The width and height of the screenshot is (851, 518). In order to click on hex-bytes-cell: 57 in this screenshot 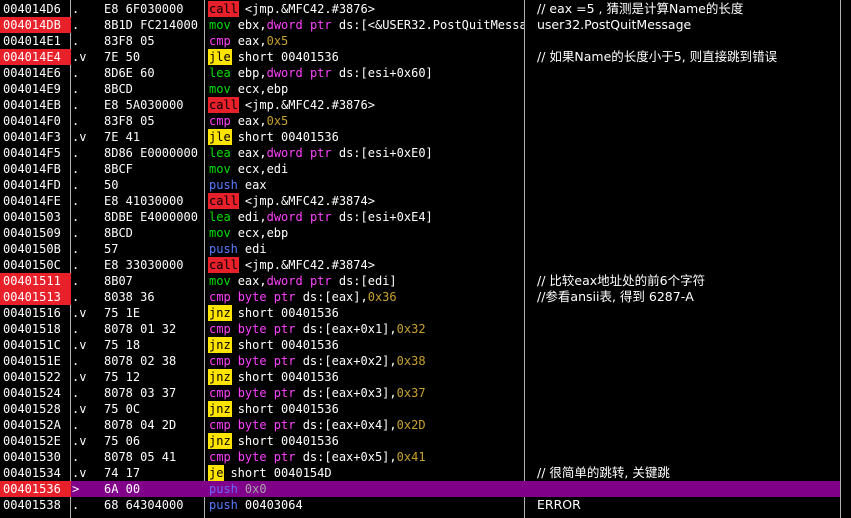, I will do `click(154, 249)`.